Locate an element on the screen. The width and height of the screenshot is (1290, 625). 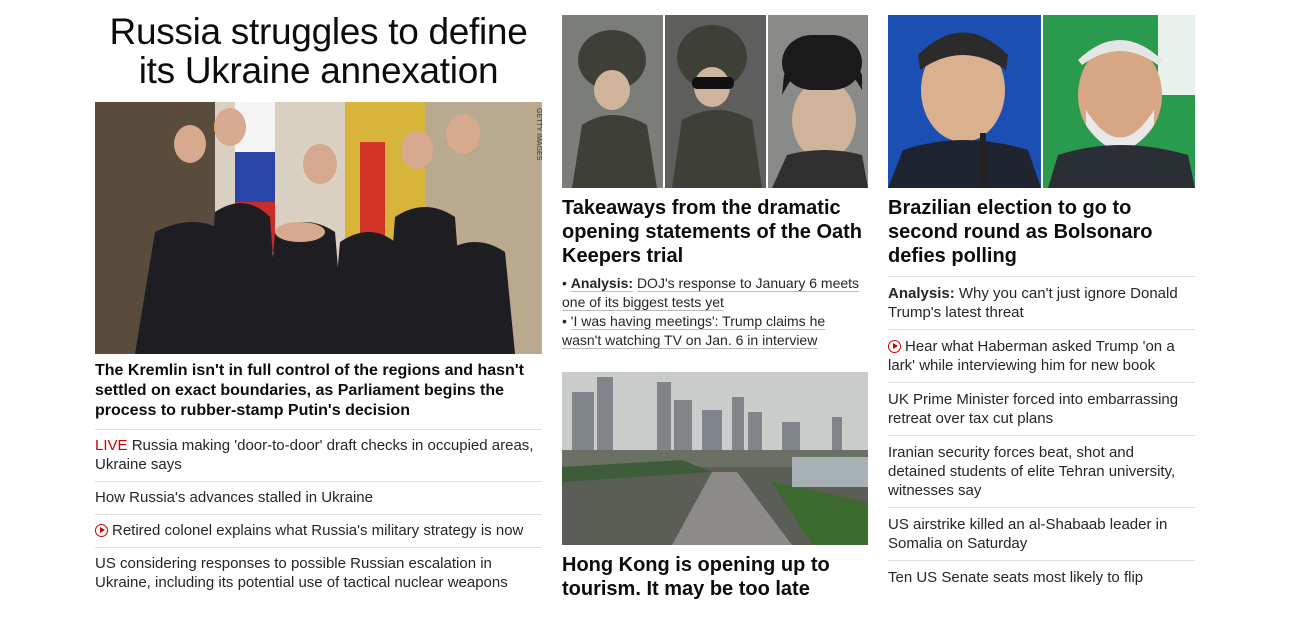
bolsonaro-lula-photo is located at coordinates (1041, 101).